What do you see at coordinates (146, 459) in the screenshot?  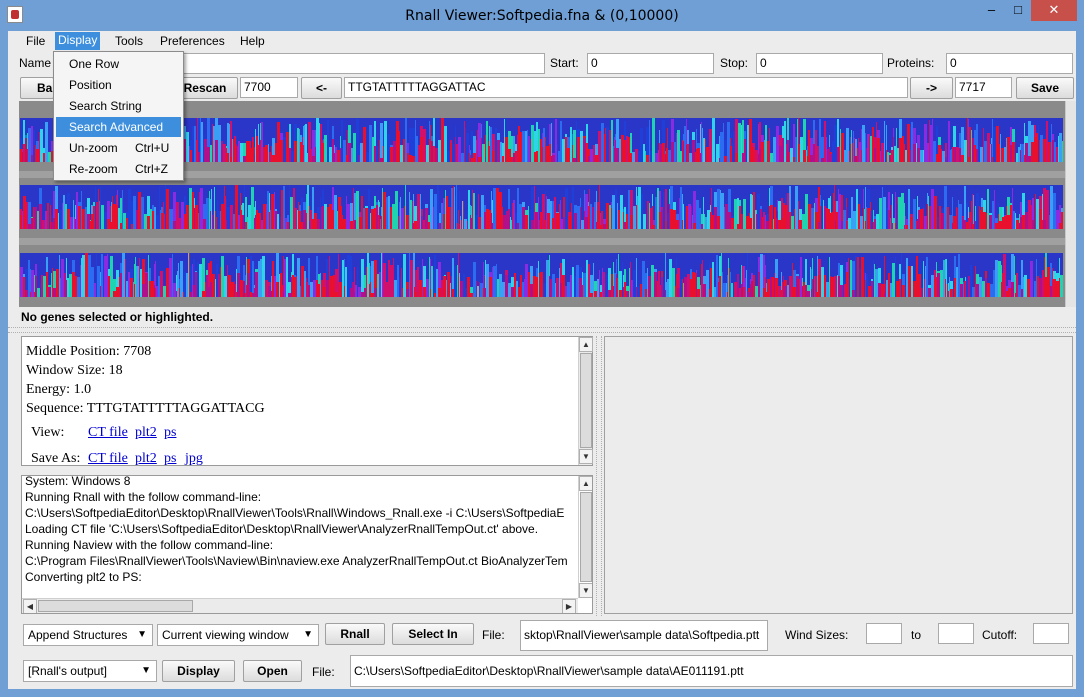 I see `save-plt2-link: plt2` at bounding box center [146, 459].